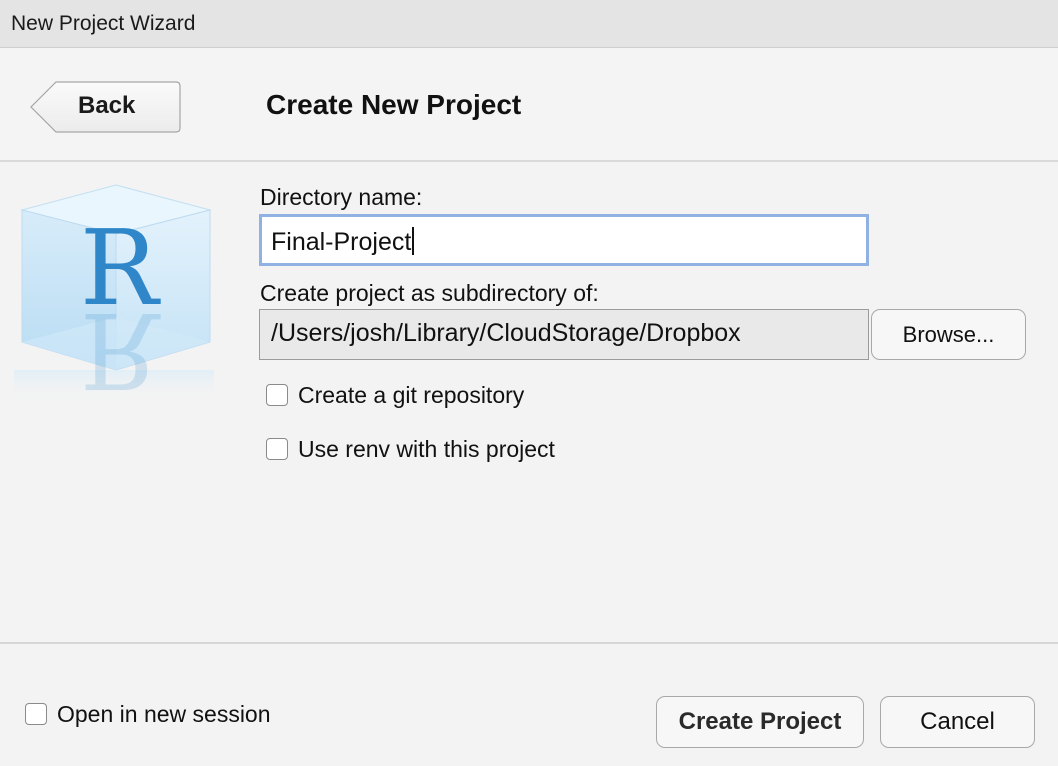 The height and width of the screenshot is (766, 1058). Describe the element at coordinates (164, 714) in the screenshot. I see `new-session-label: Open in new session` at that location.